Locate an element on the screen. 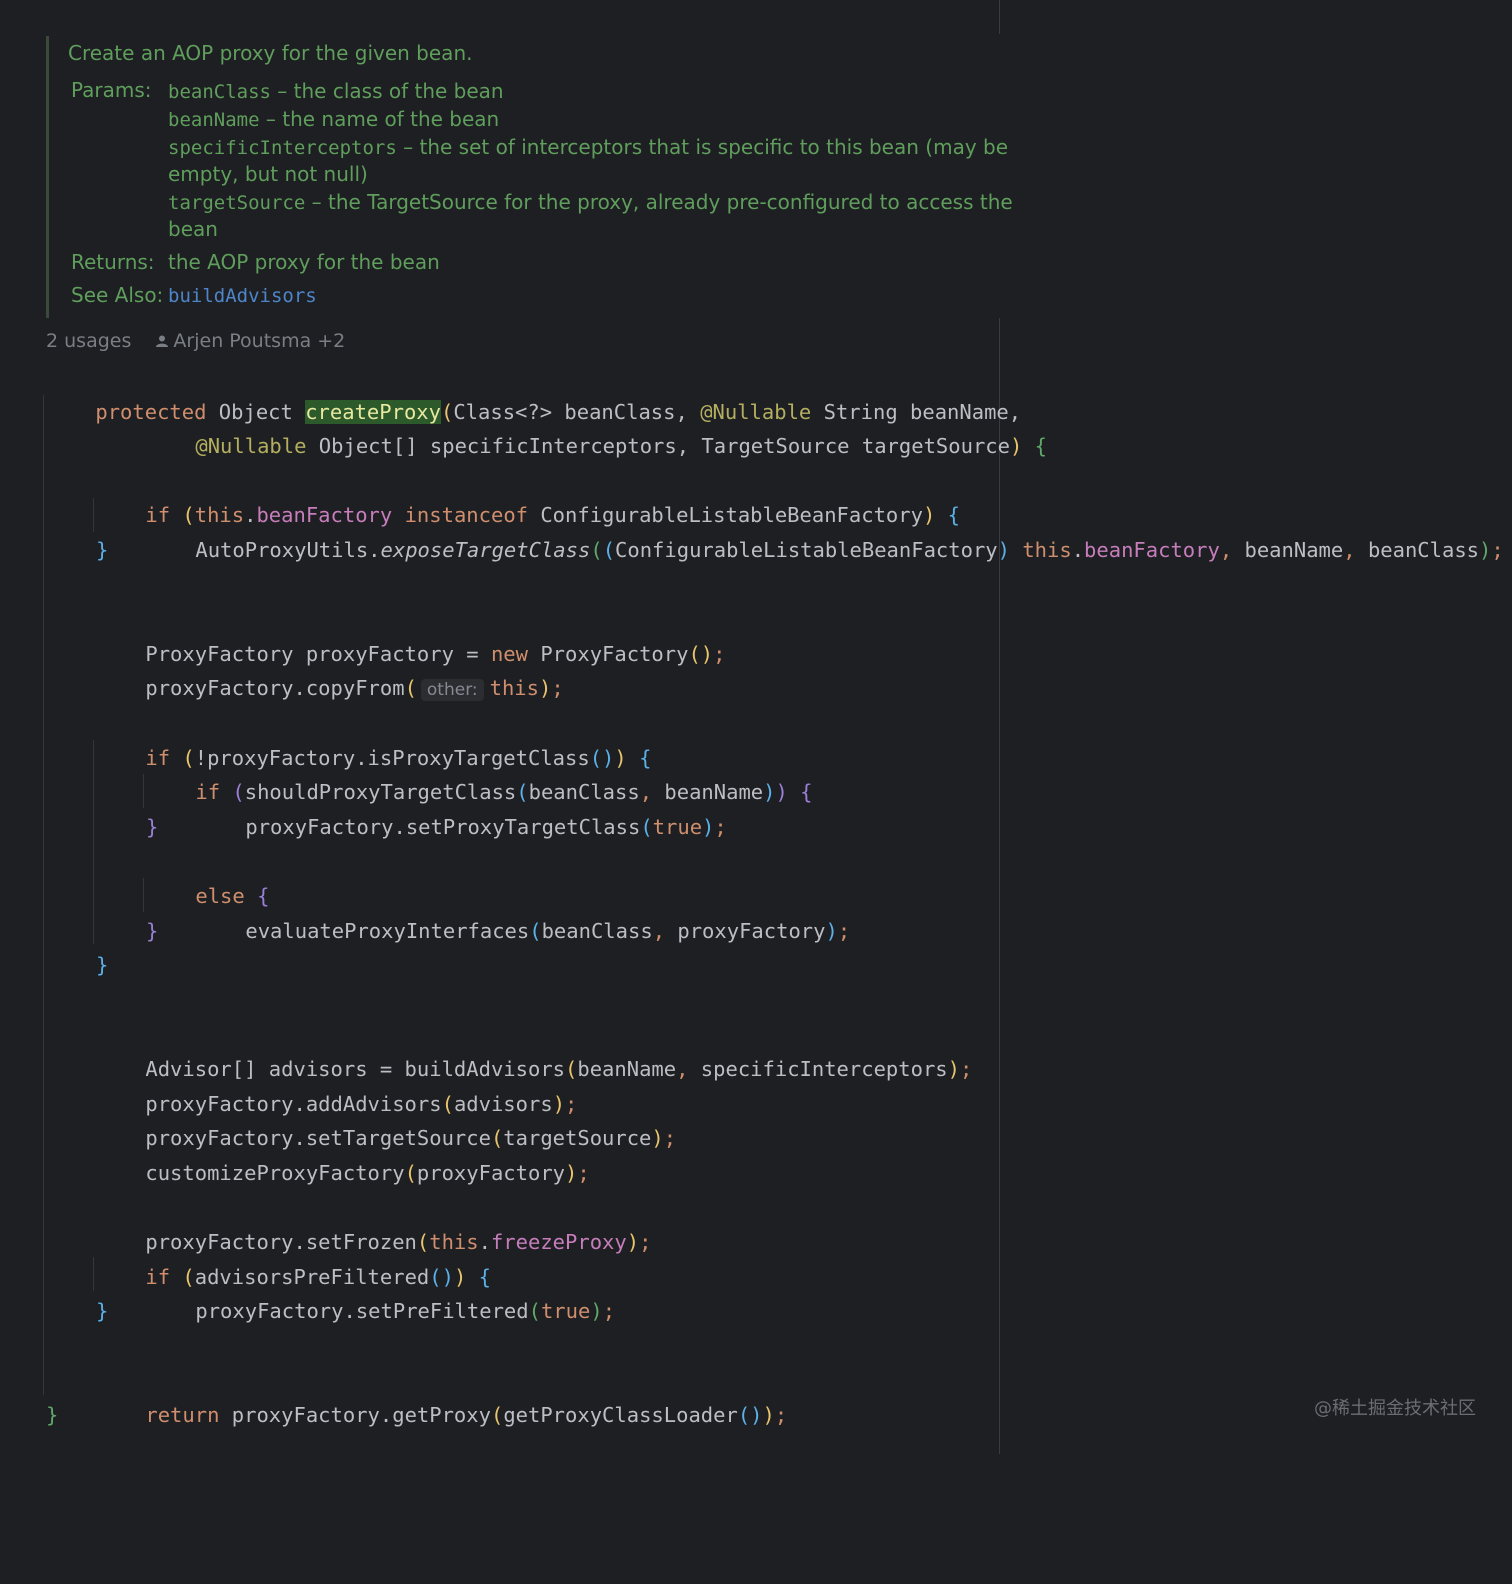 This screenshot has width=1512, height=1584. code-line-close-method: } is located at coordinates (52, 1415).